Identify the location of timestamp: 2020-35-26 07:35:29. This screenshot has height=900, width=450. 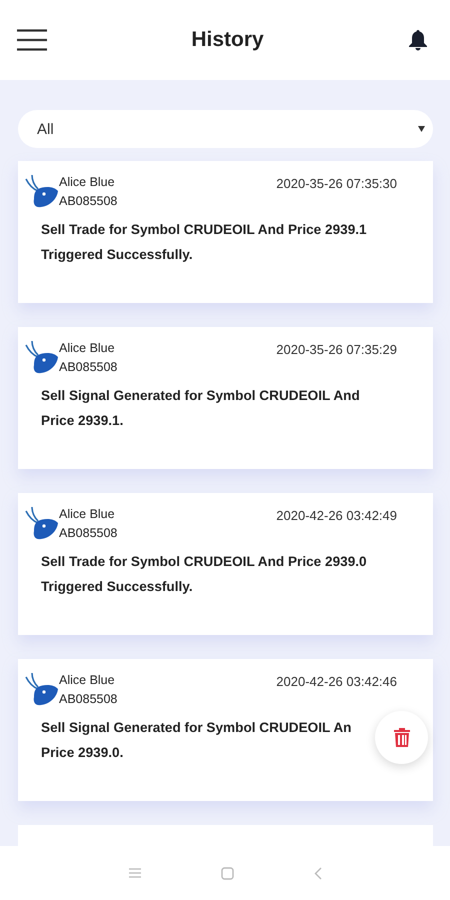
(336, 349).